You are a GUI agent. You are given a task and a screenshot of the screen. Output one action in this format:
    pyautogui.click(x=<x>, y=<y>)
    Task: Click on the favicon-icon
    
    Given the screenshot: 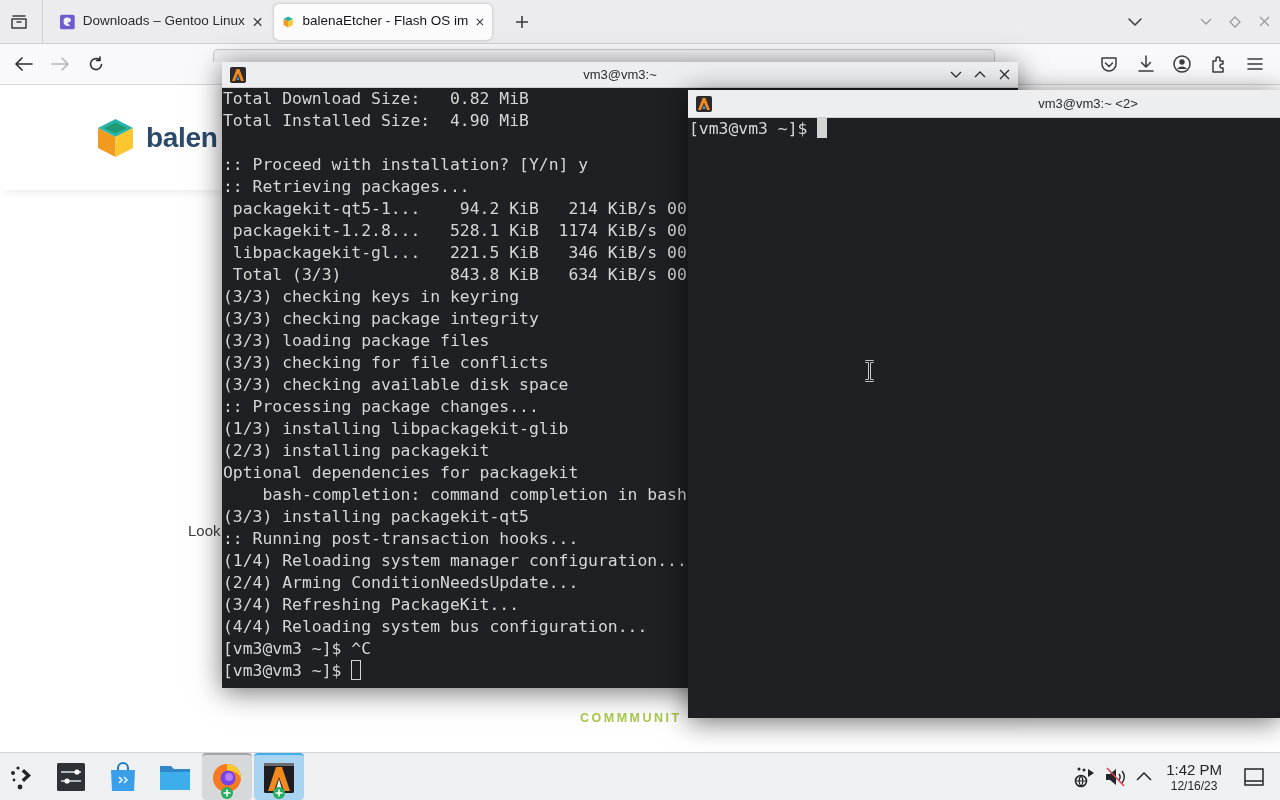 What is the action you would take?
    pyautogui.click(x=67, y=21)
    